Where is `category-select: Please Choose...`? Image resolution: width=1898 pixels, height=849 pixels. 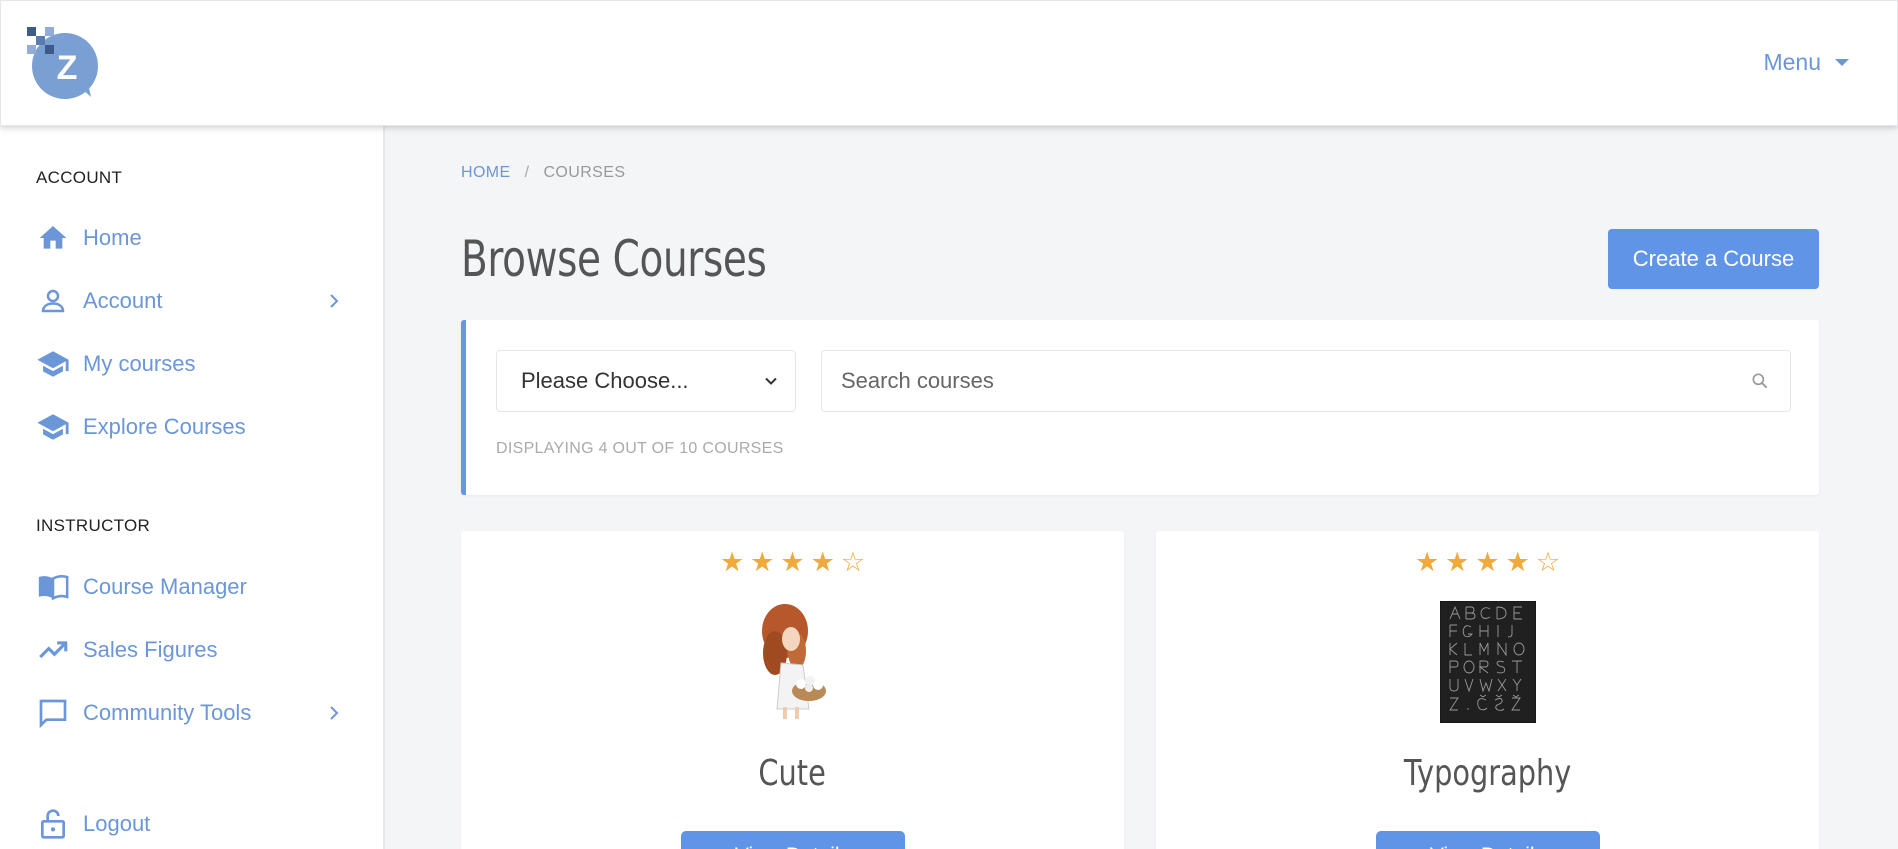 category-select: Please Choose... is located at coordinates (646, 381).